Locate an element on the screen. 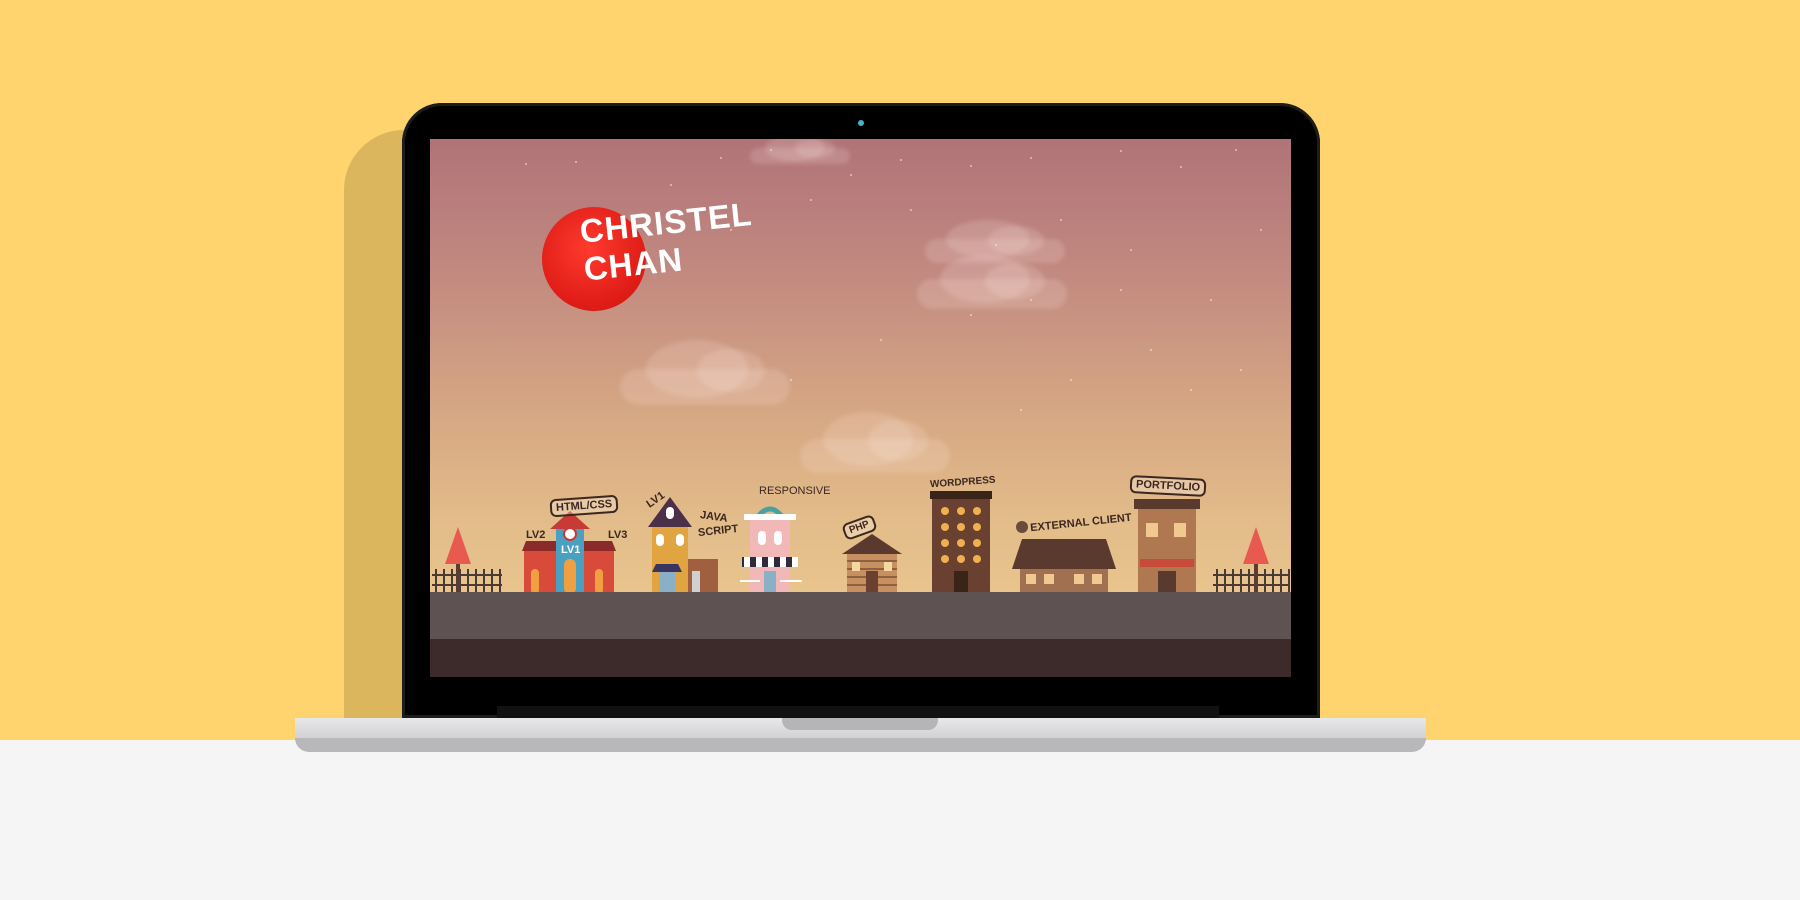  house-responsive is located at coordinates (771, 550).